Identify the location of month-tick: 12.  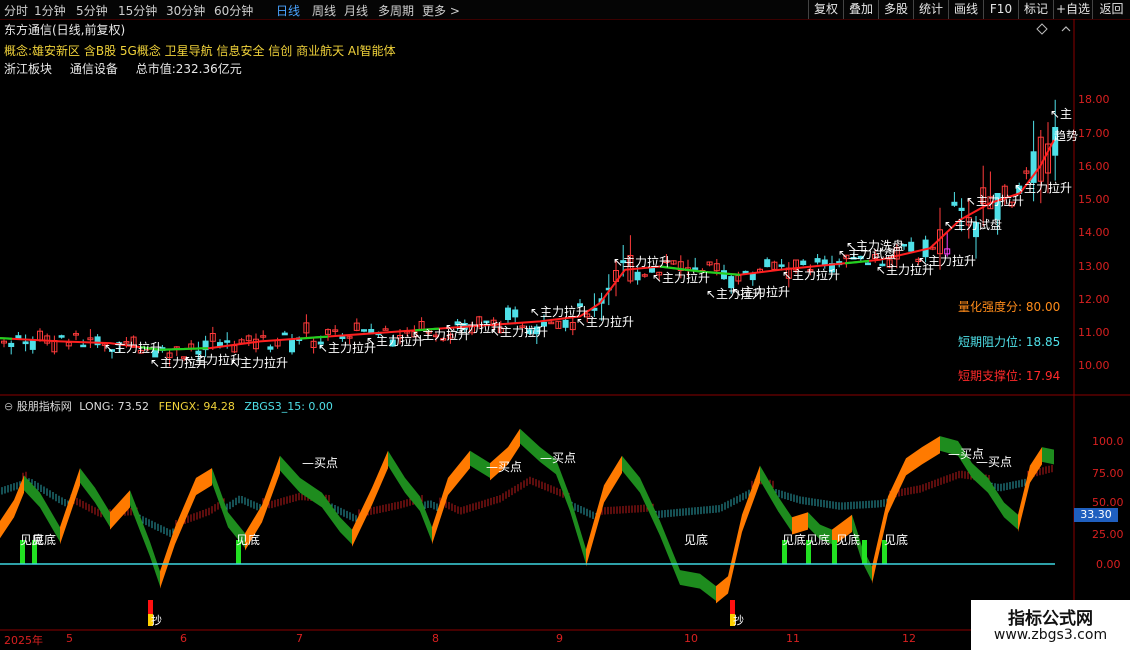
(909, 638).